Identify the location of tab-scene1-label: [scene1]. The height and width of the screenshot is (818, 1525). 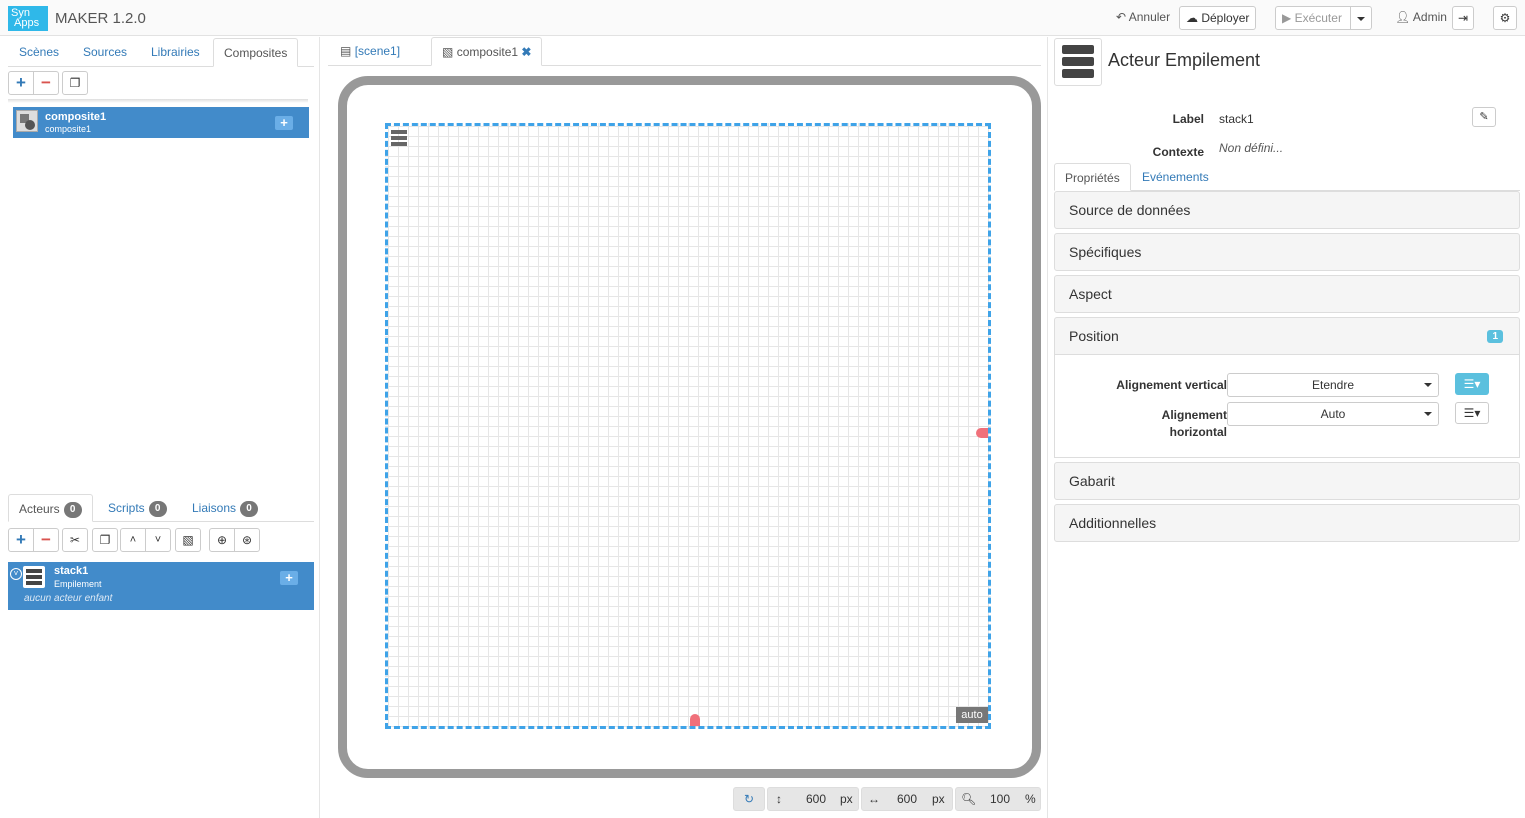
(377, 51).